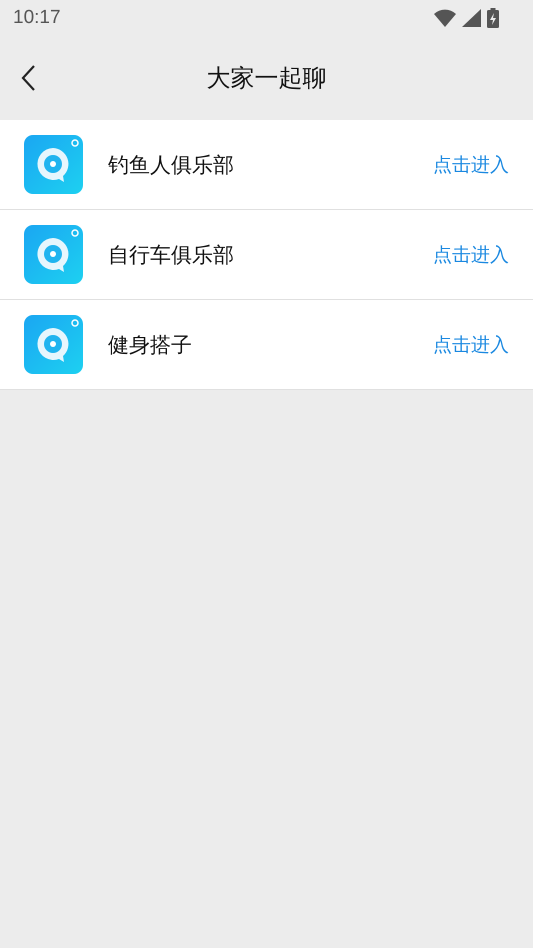  I want to click on page-title: 大家一起聊, so click(266, 78).